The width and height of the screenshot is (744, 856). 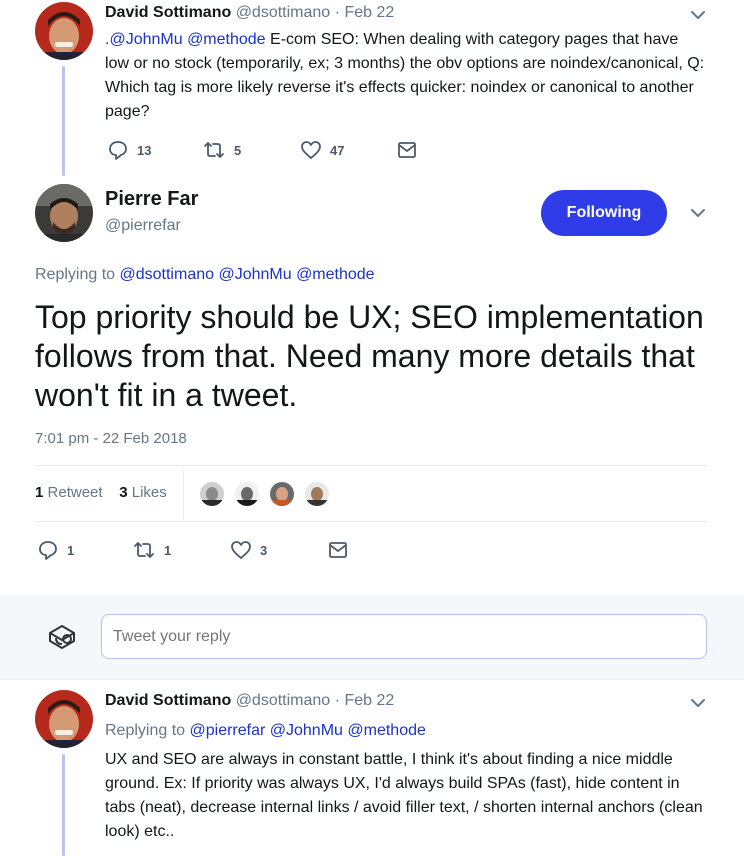 I want to click on like-count: 47, so click(x=337, y=150).